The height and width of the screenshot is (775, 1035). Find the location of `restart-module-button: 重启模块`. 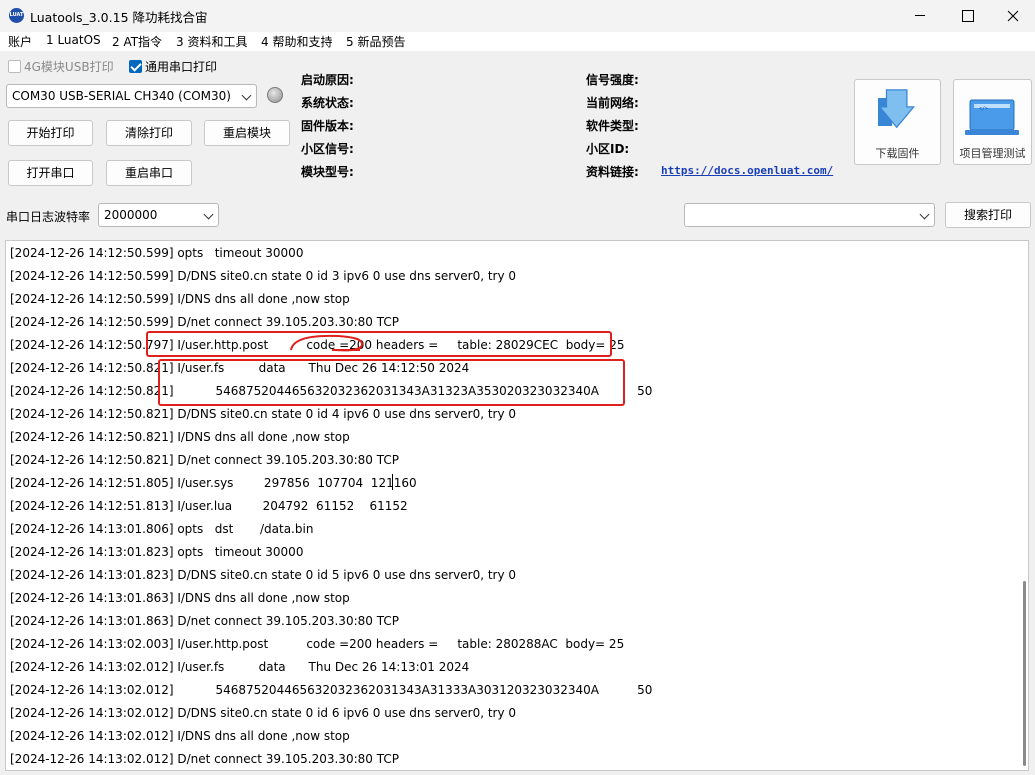

restart-module-button: 重启模块 is located at coordinates (247, 133).